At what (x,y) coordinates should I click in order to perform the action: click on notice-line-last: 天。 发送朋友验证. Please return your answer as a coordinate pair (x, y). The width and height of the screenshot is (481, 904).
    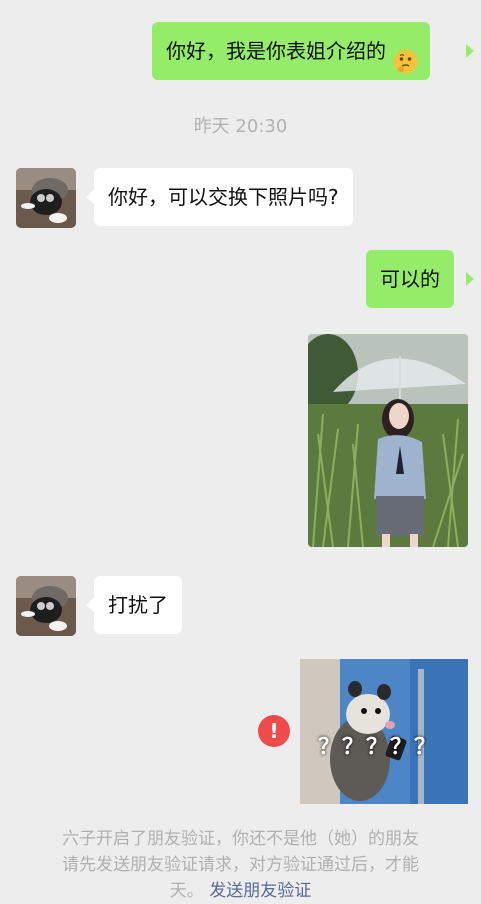
    Looking at the image, I should click on (240, 891).